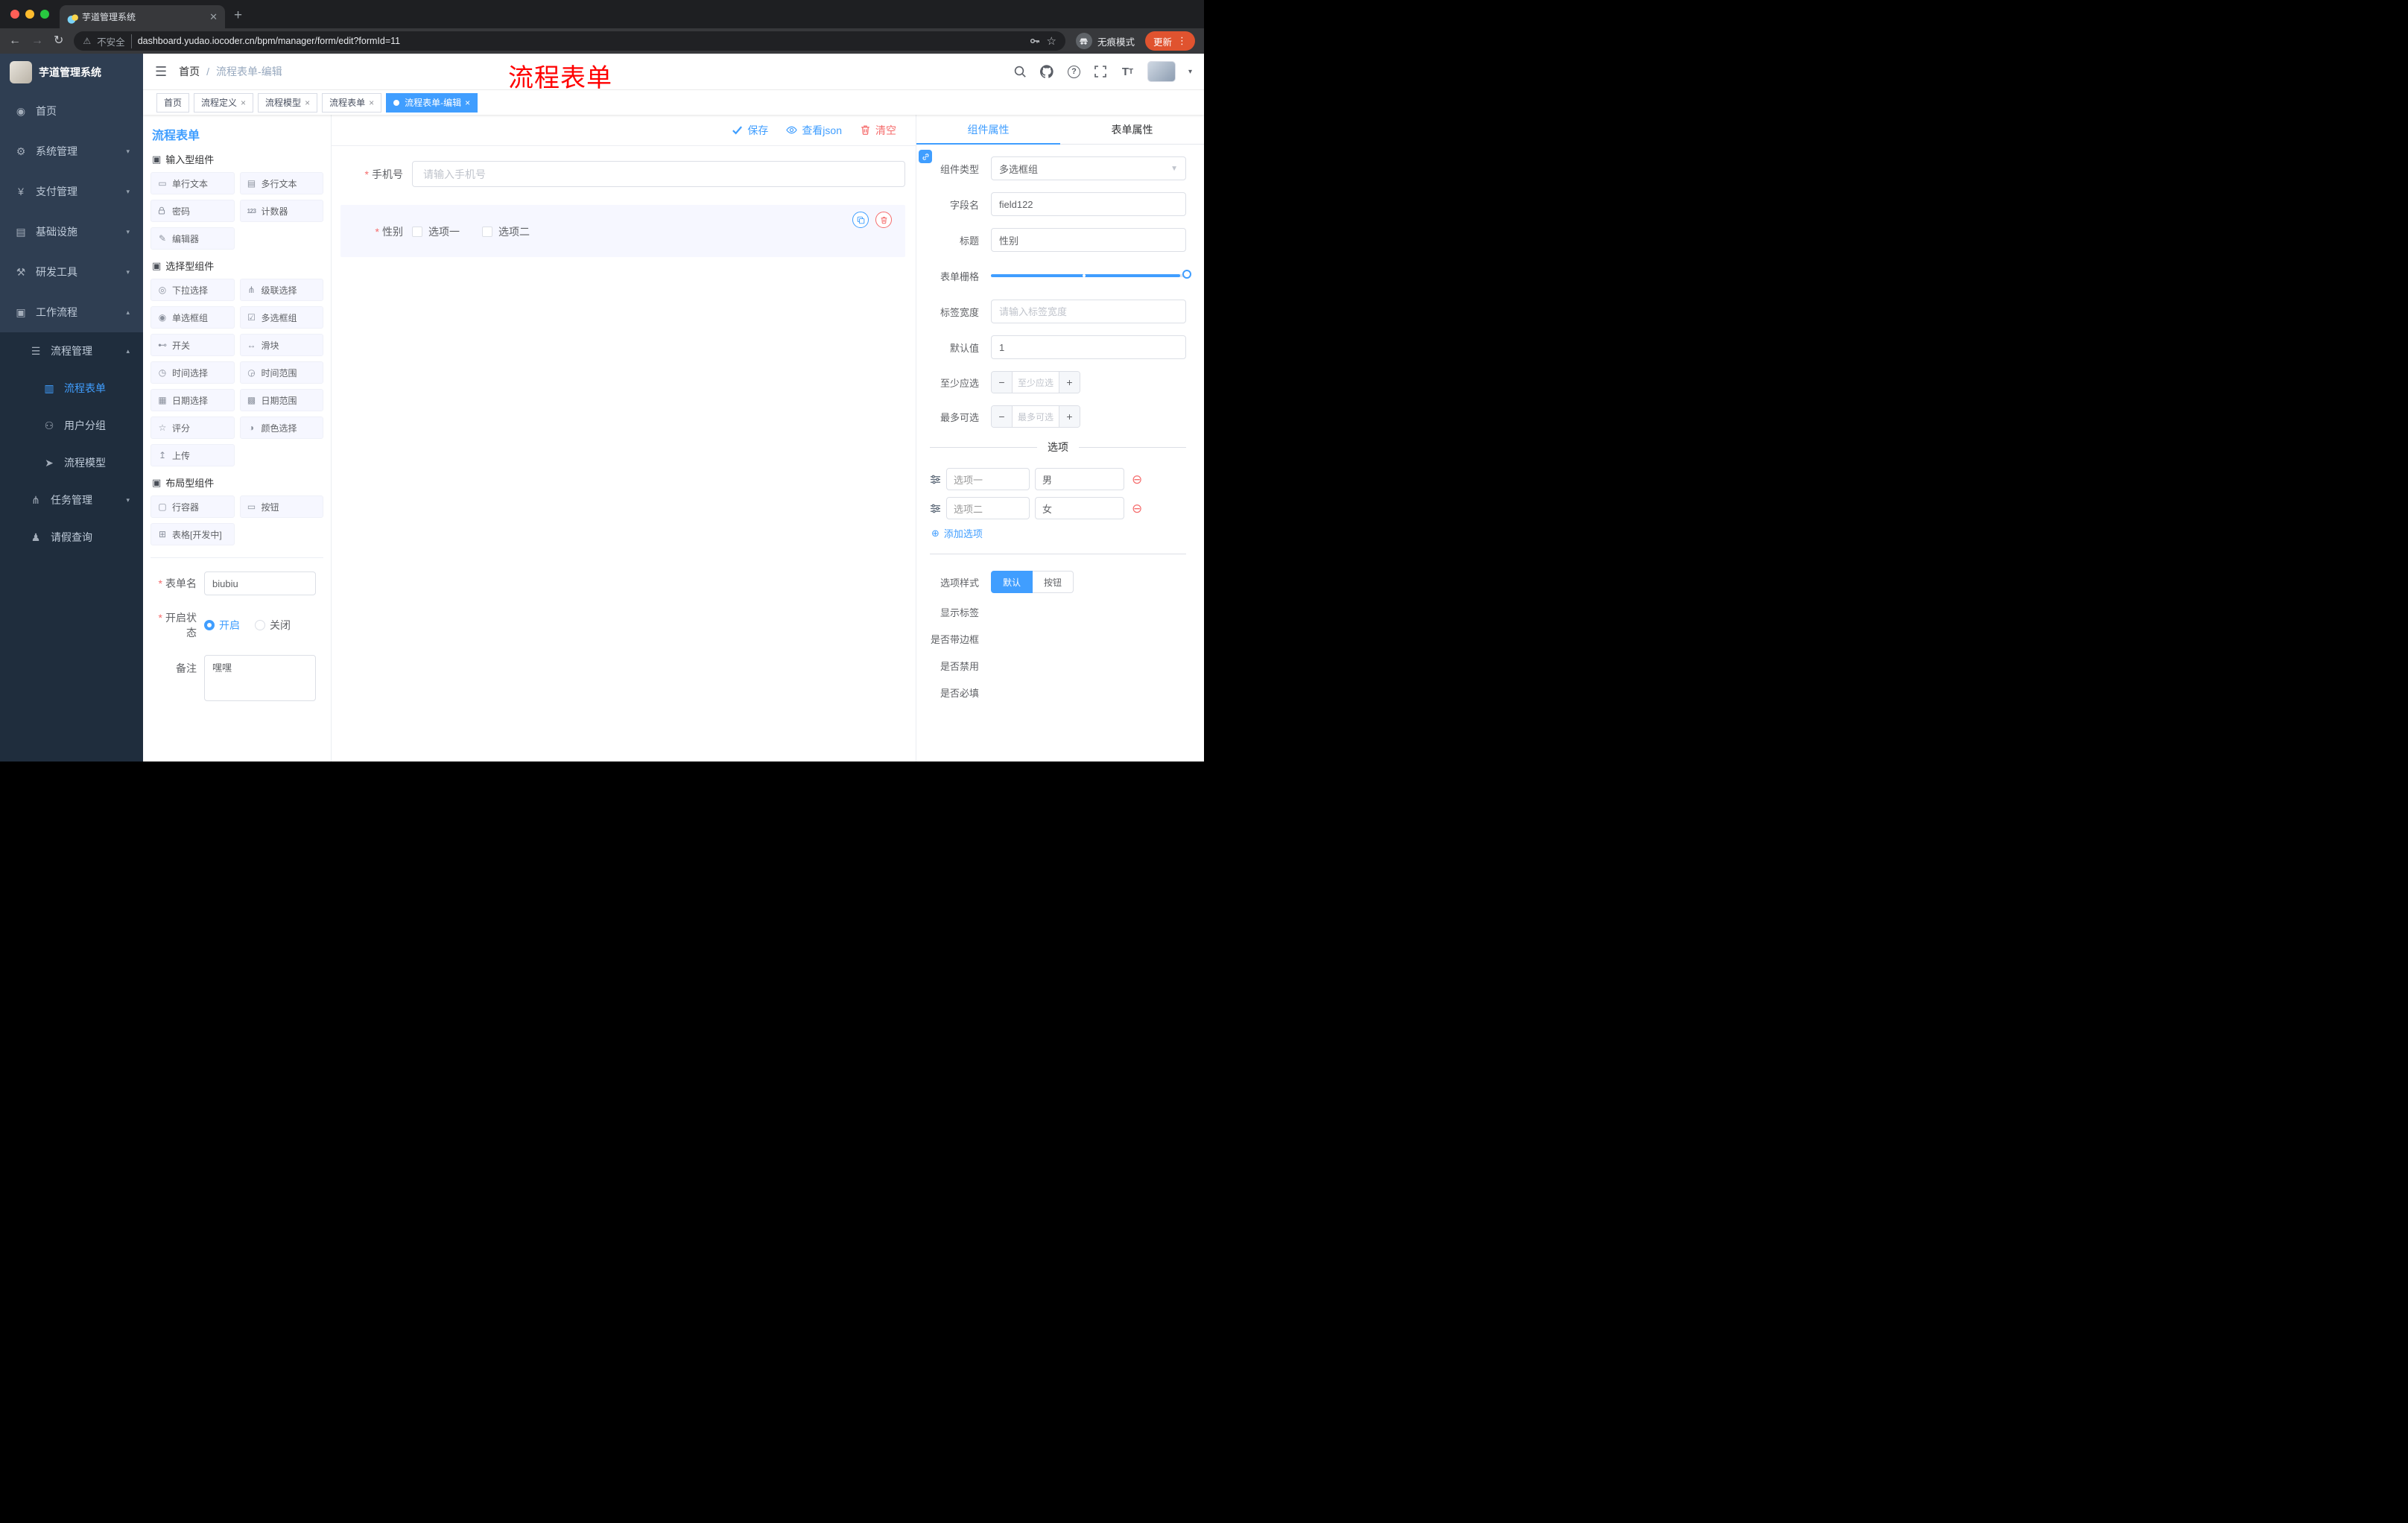  What do you see at coordinates (192, 455) in the screenshot?
I see `palette-item-upload: ↥ 上传` at bounding box center [192, 455].